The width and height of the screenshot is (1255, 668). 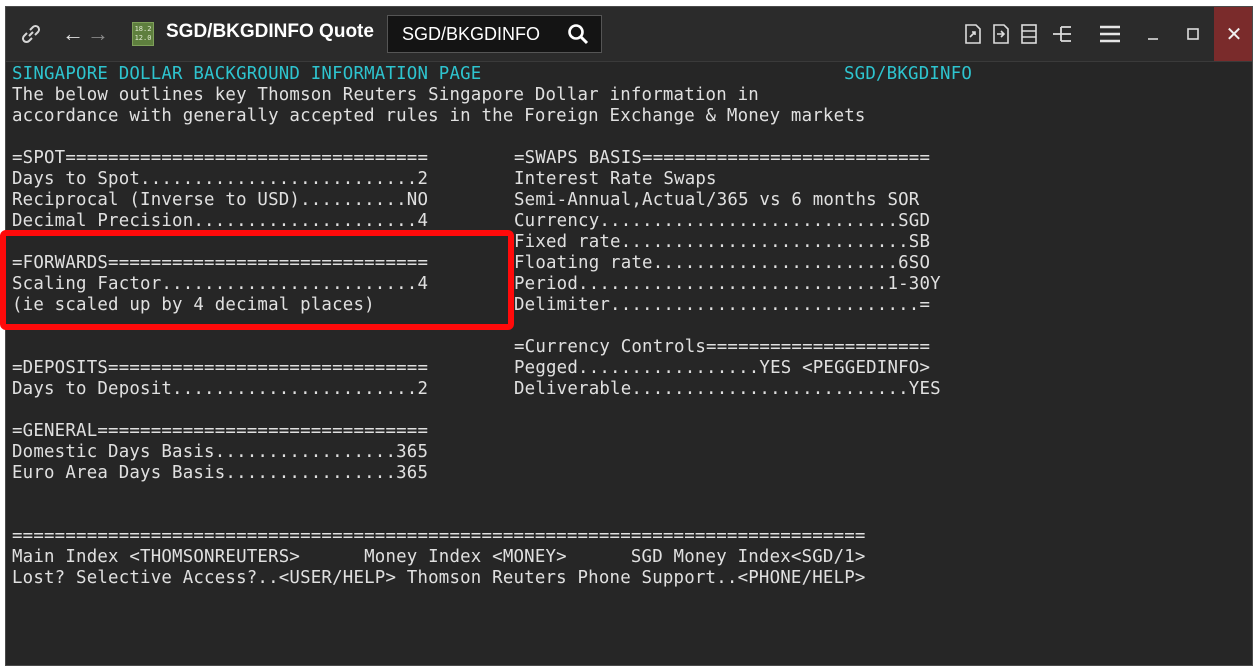 I want to click on swaps-fixed-row: Fixed rate...........................SB, so click(x=722, y=242).